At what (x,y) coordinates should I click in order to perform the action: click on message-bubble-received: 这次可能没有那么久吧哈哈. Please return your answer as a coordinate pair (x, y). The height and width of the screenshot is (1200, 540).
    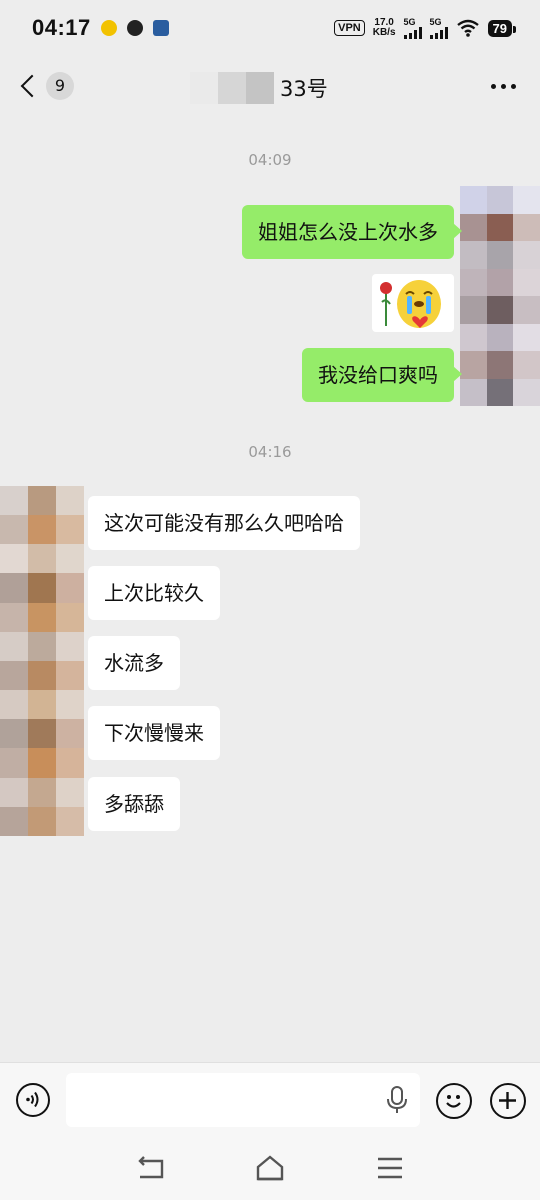
    Looking at the image, I should click on (224, 523).